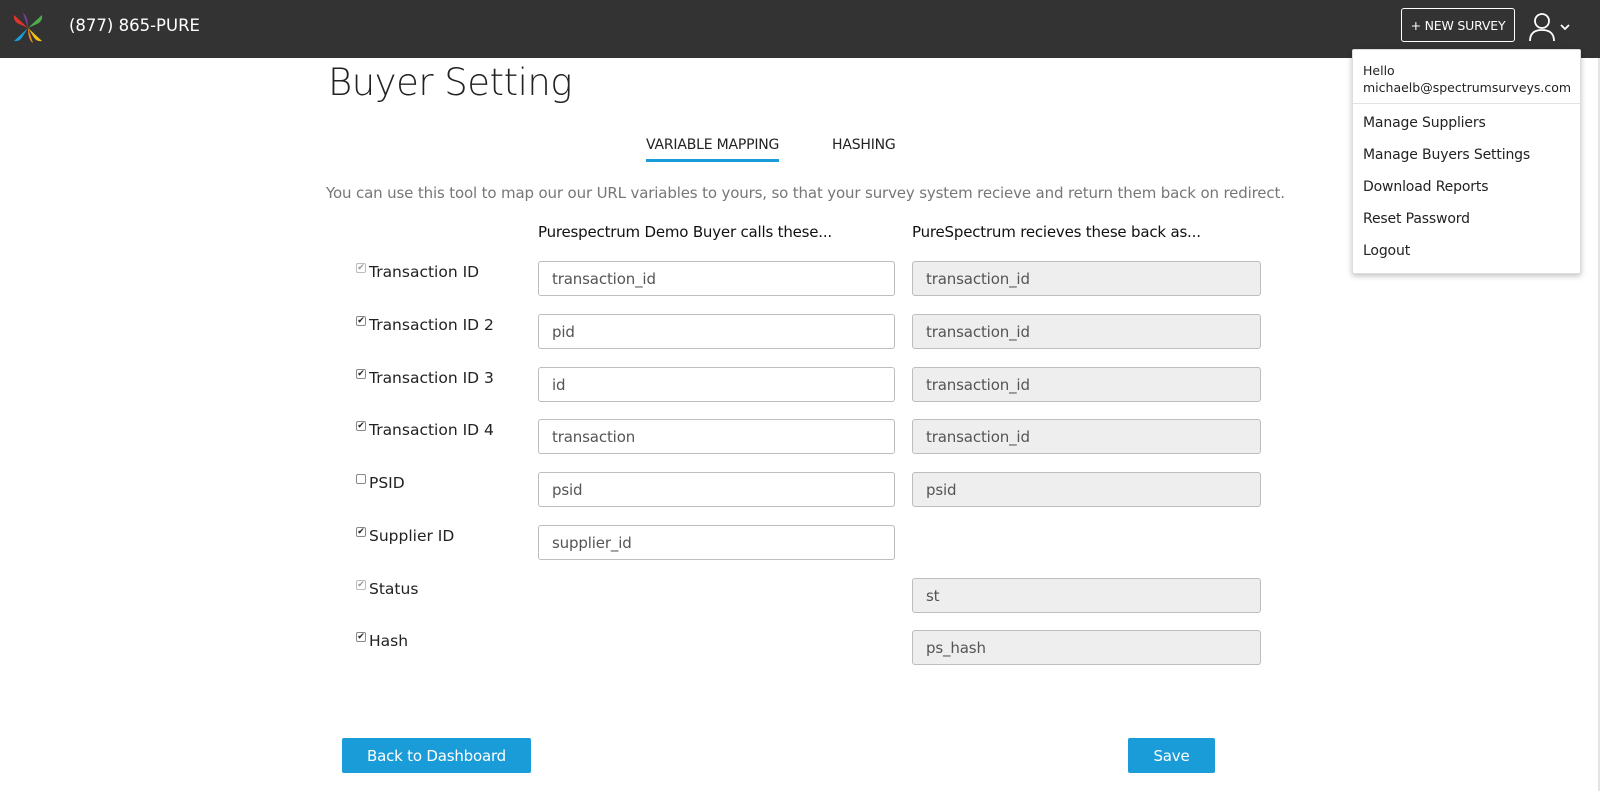 This screenshot has width=1600, height=791. I want to click on hash-checkbox, so click(361, 637).